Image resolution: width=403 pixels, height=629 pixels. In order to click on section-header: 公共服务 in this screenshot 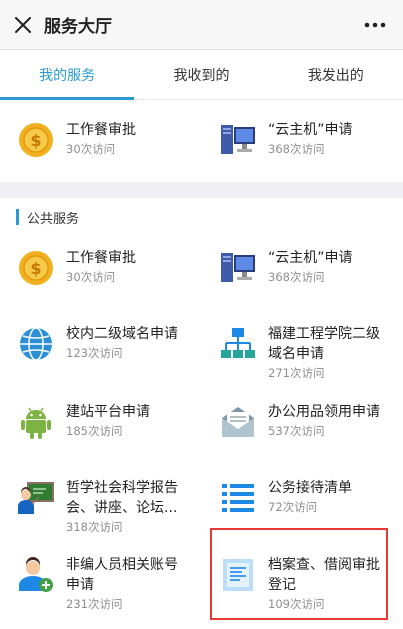, I will do `click(48, 217)`.